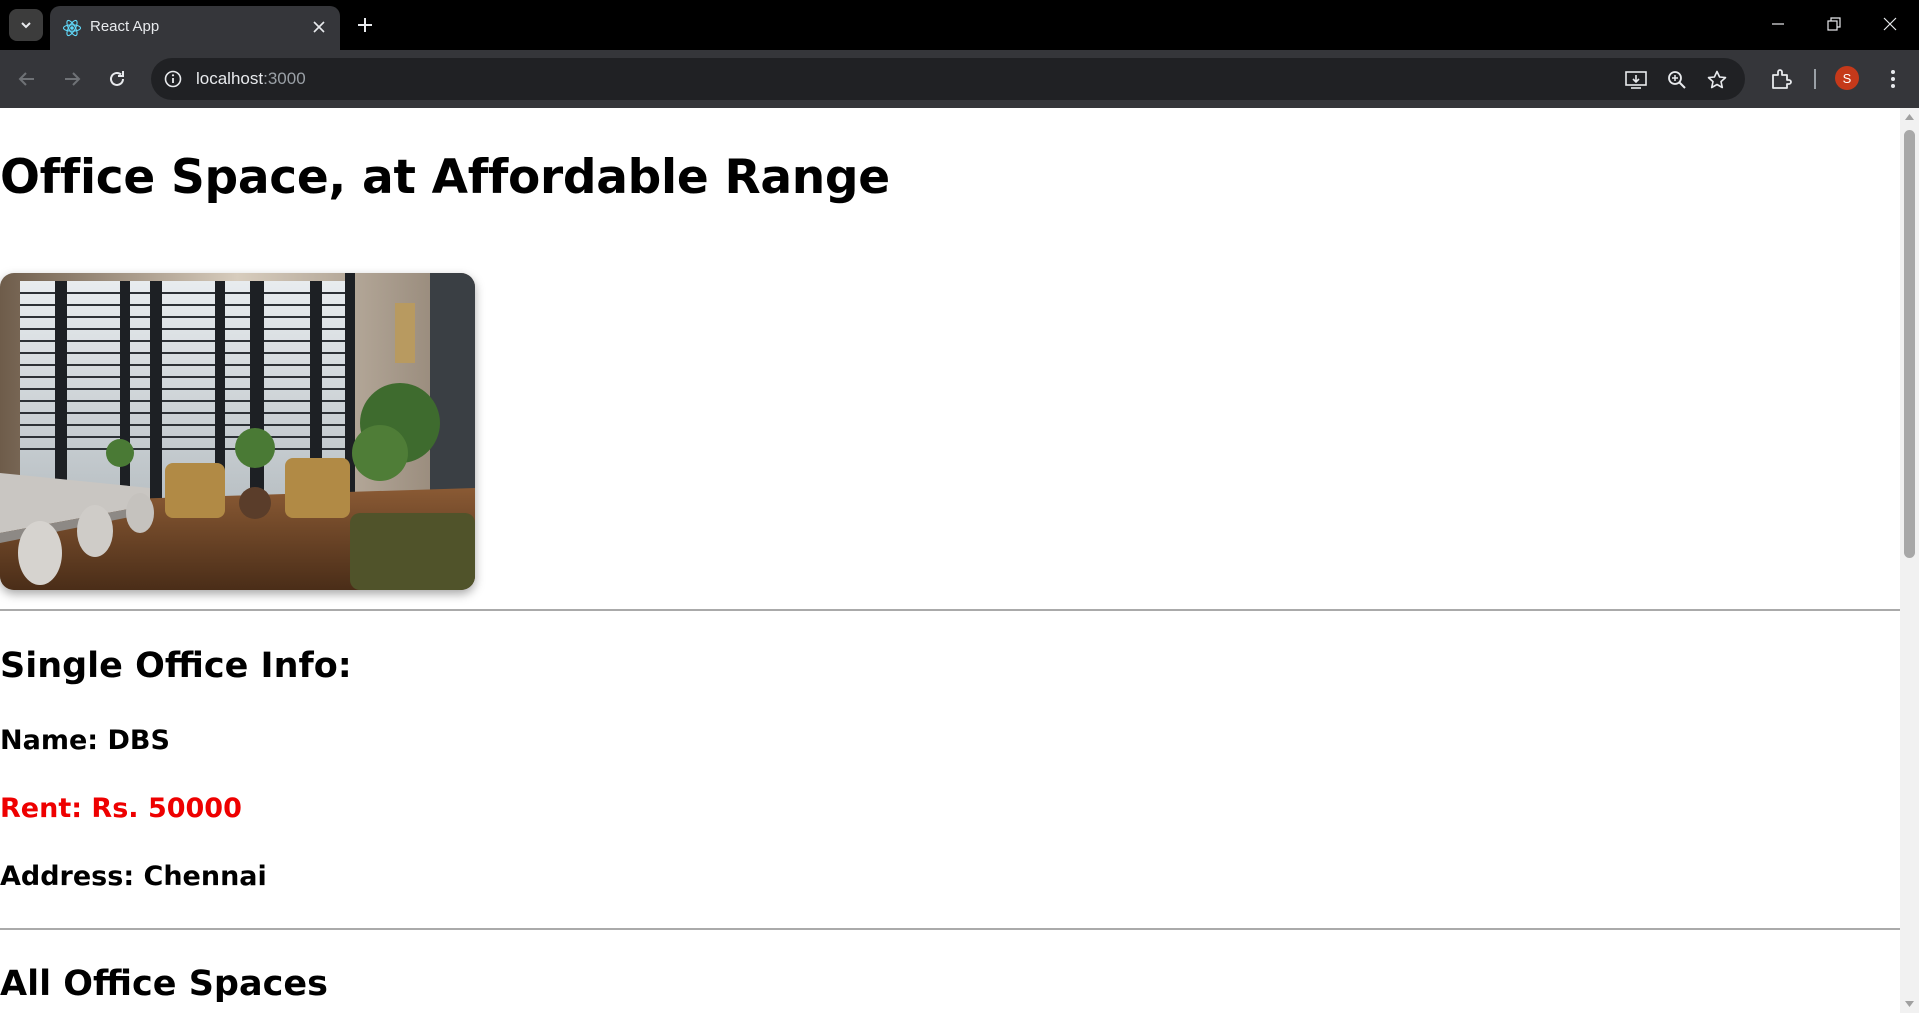 Image resolution: width=1919 pixels, height=1013 pixels. Describe the element at coordinates (1909, 344) in the screenshot. I see `scroll-thumb` at that location.